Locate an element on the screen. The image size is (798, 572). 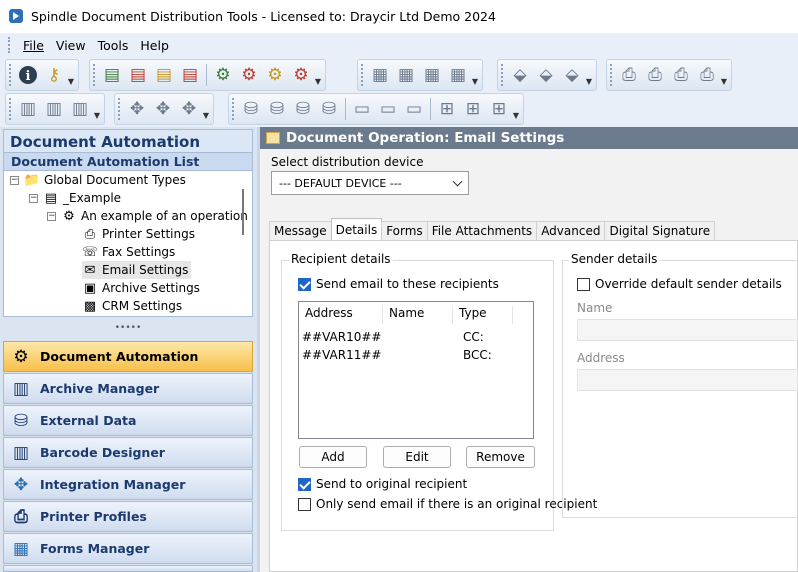
form-import-icon: ▦ is located at coordinates (458, 75).